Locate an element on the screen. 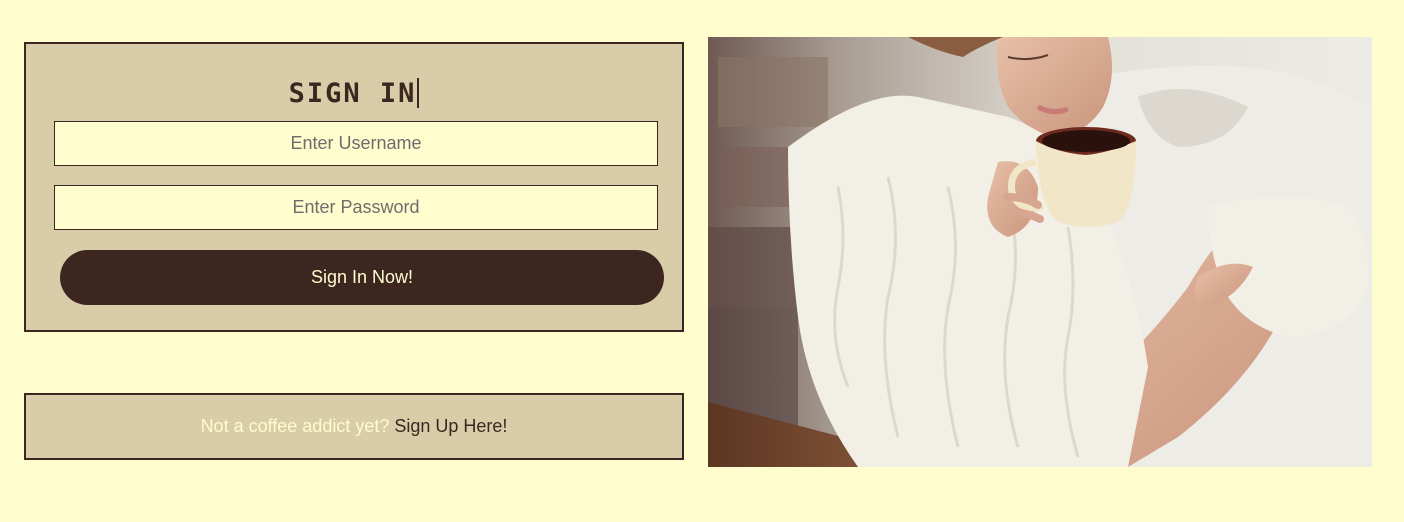 The width and height of the screenshot is (1404, 522). password-input is located at coordinates (356, 207).